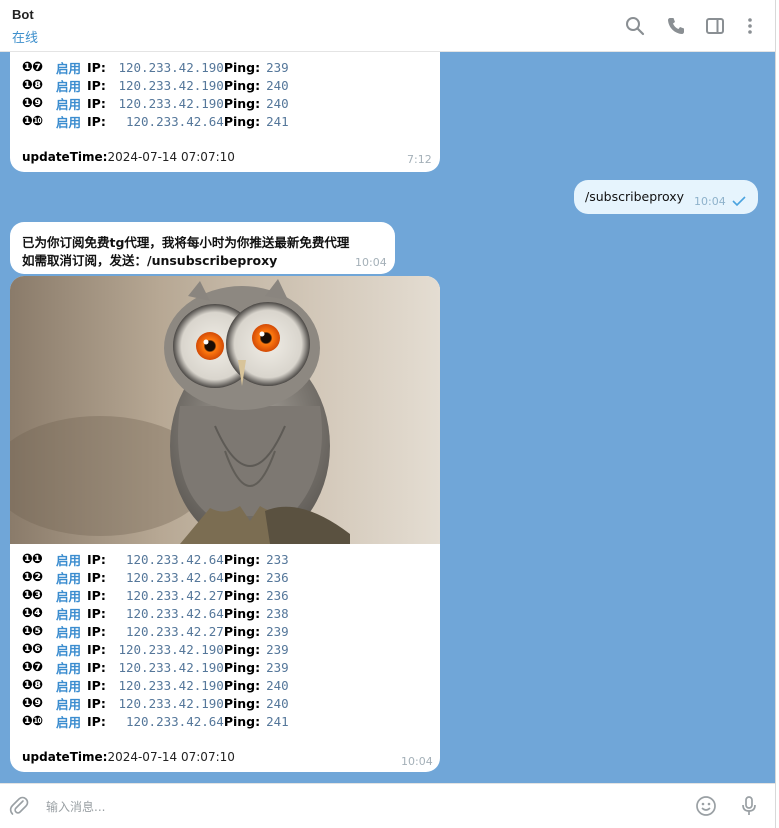  What do you see at coordinates (23, 14) in the screenshot?
I see `chat-title: Bot` at bounding box center [23, 14].